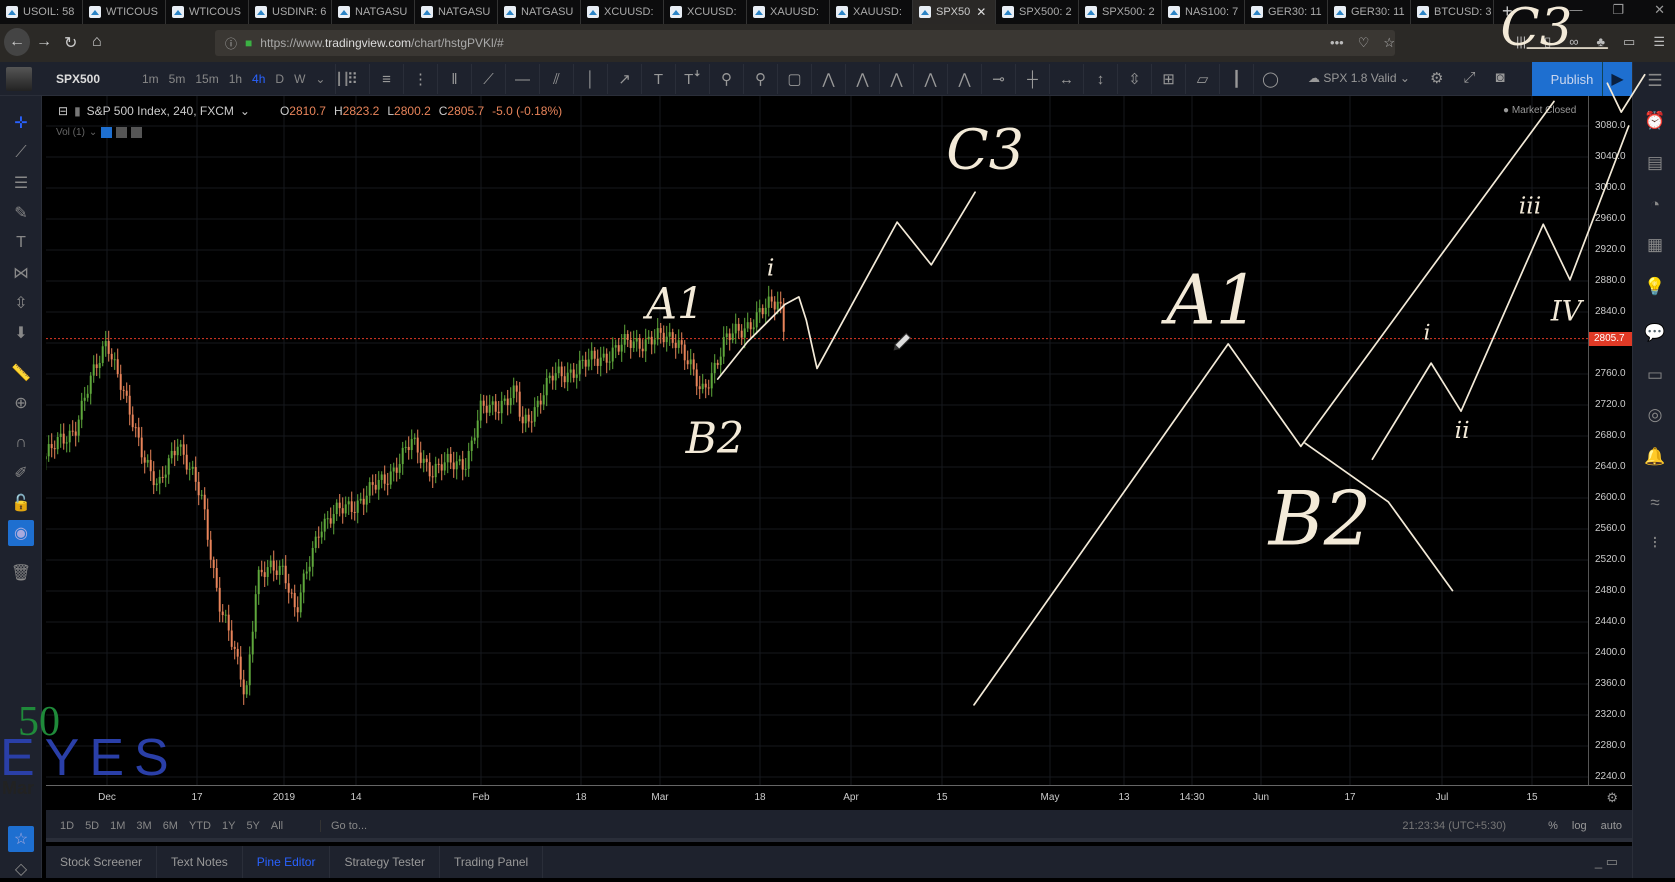 Image resolution: width=1675 pixels, height=882 pixels. I want to click on new-tab-icon: +, so click(1507, 12).